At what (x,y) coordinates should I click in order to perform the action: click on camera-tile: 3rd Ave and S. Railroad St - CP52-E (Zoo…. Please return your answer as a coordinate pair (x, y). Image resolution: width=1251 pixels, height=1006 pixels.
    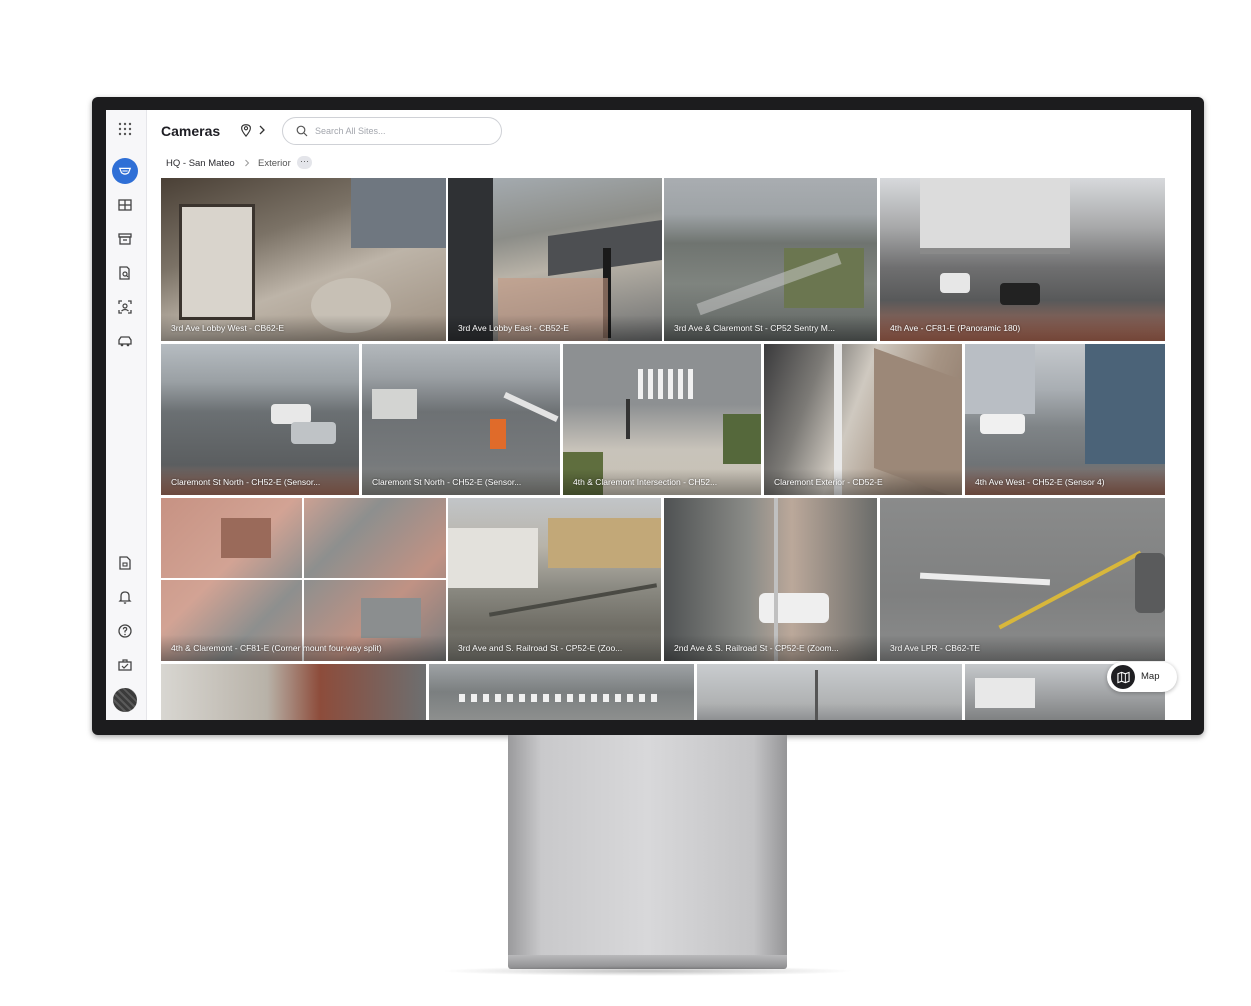
    Looking at the image, I should click on (554, 579).